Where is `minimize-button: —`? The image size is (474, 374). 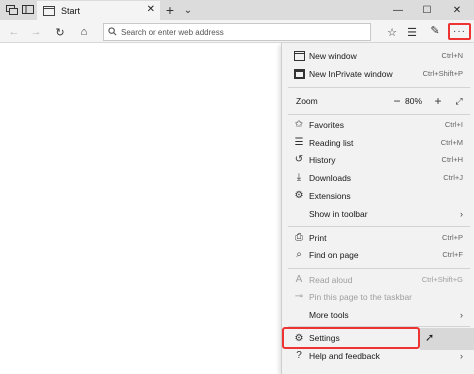 minimize-button: — is located at coordinates (398, 10).